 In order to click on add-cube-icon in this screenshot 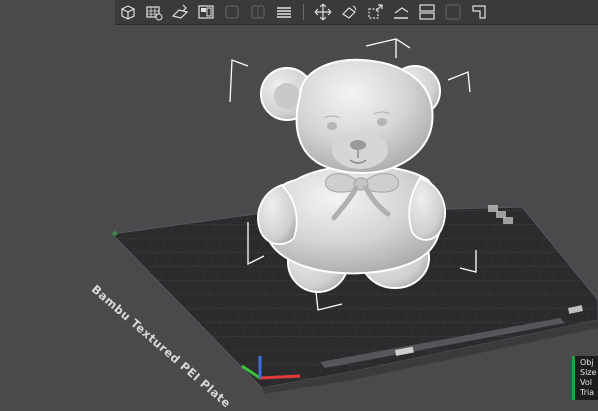, I will do `click(128, 12)`.